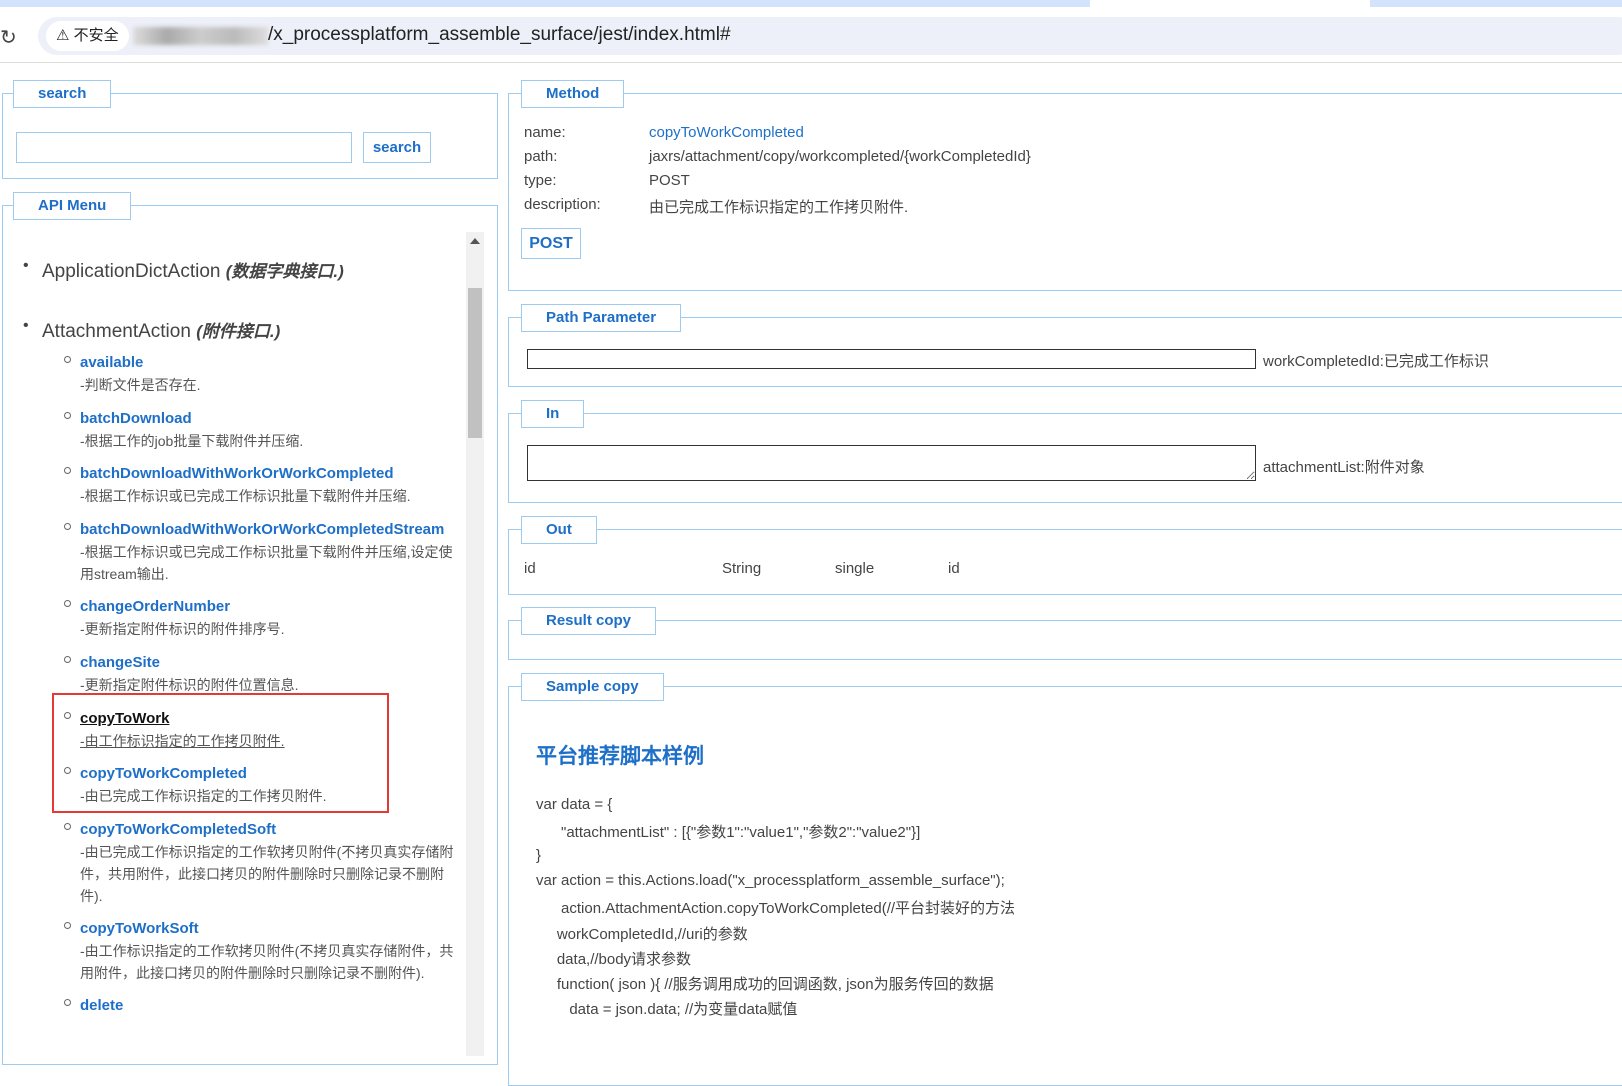 Image resolution: width=1622 pixels, height=1086 pixels. Describe the element at coordinates (553, 414) in the screenshot. I see `in-legend: In` at that location.